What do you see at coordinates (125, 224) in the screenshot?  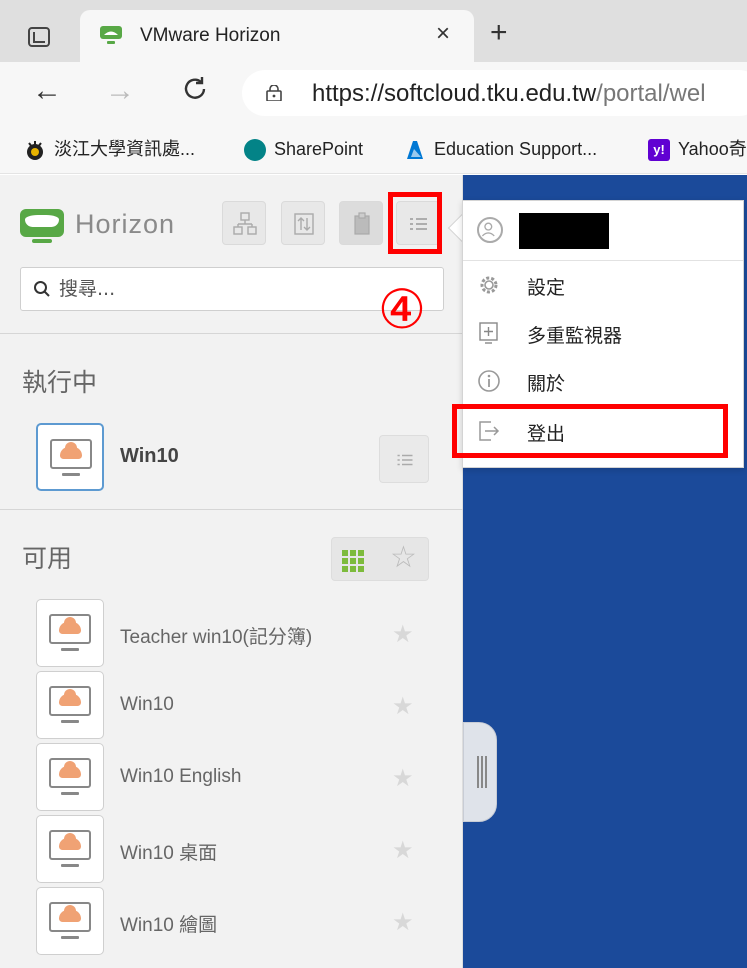 I see `logo-text: Horizon` at bounding box center [125, 224].